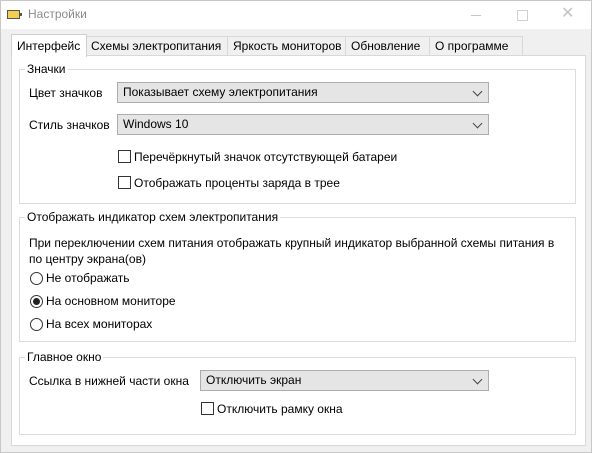  I want to click on window-title: Настройки, so click(57, 14).